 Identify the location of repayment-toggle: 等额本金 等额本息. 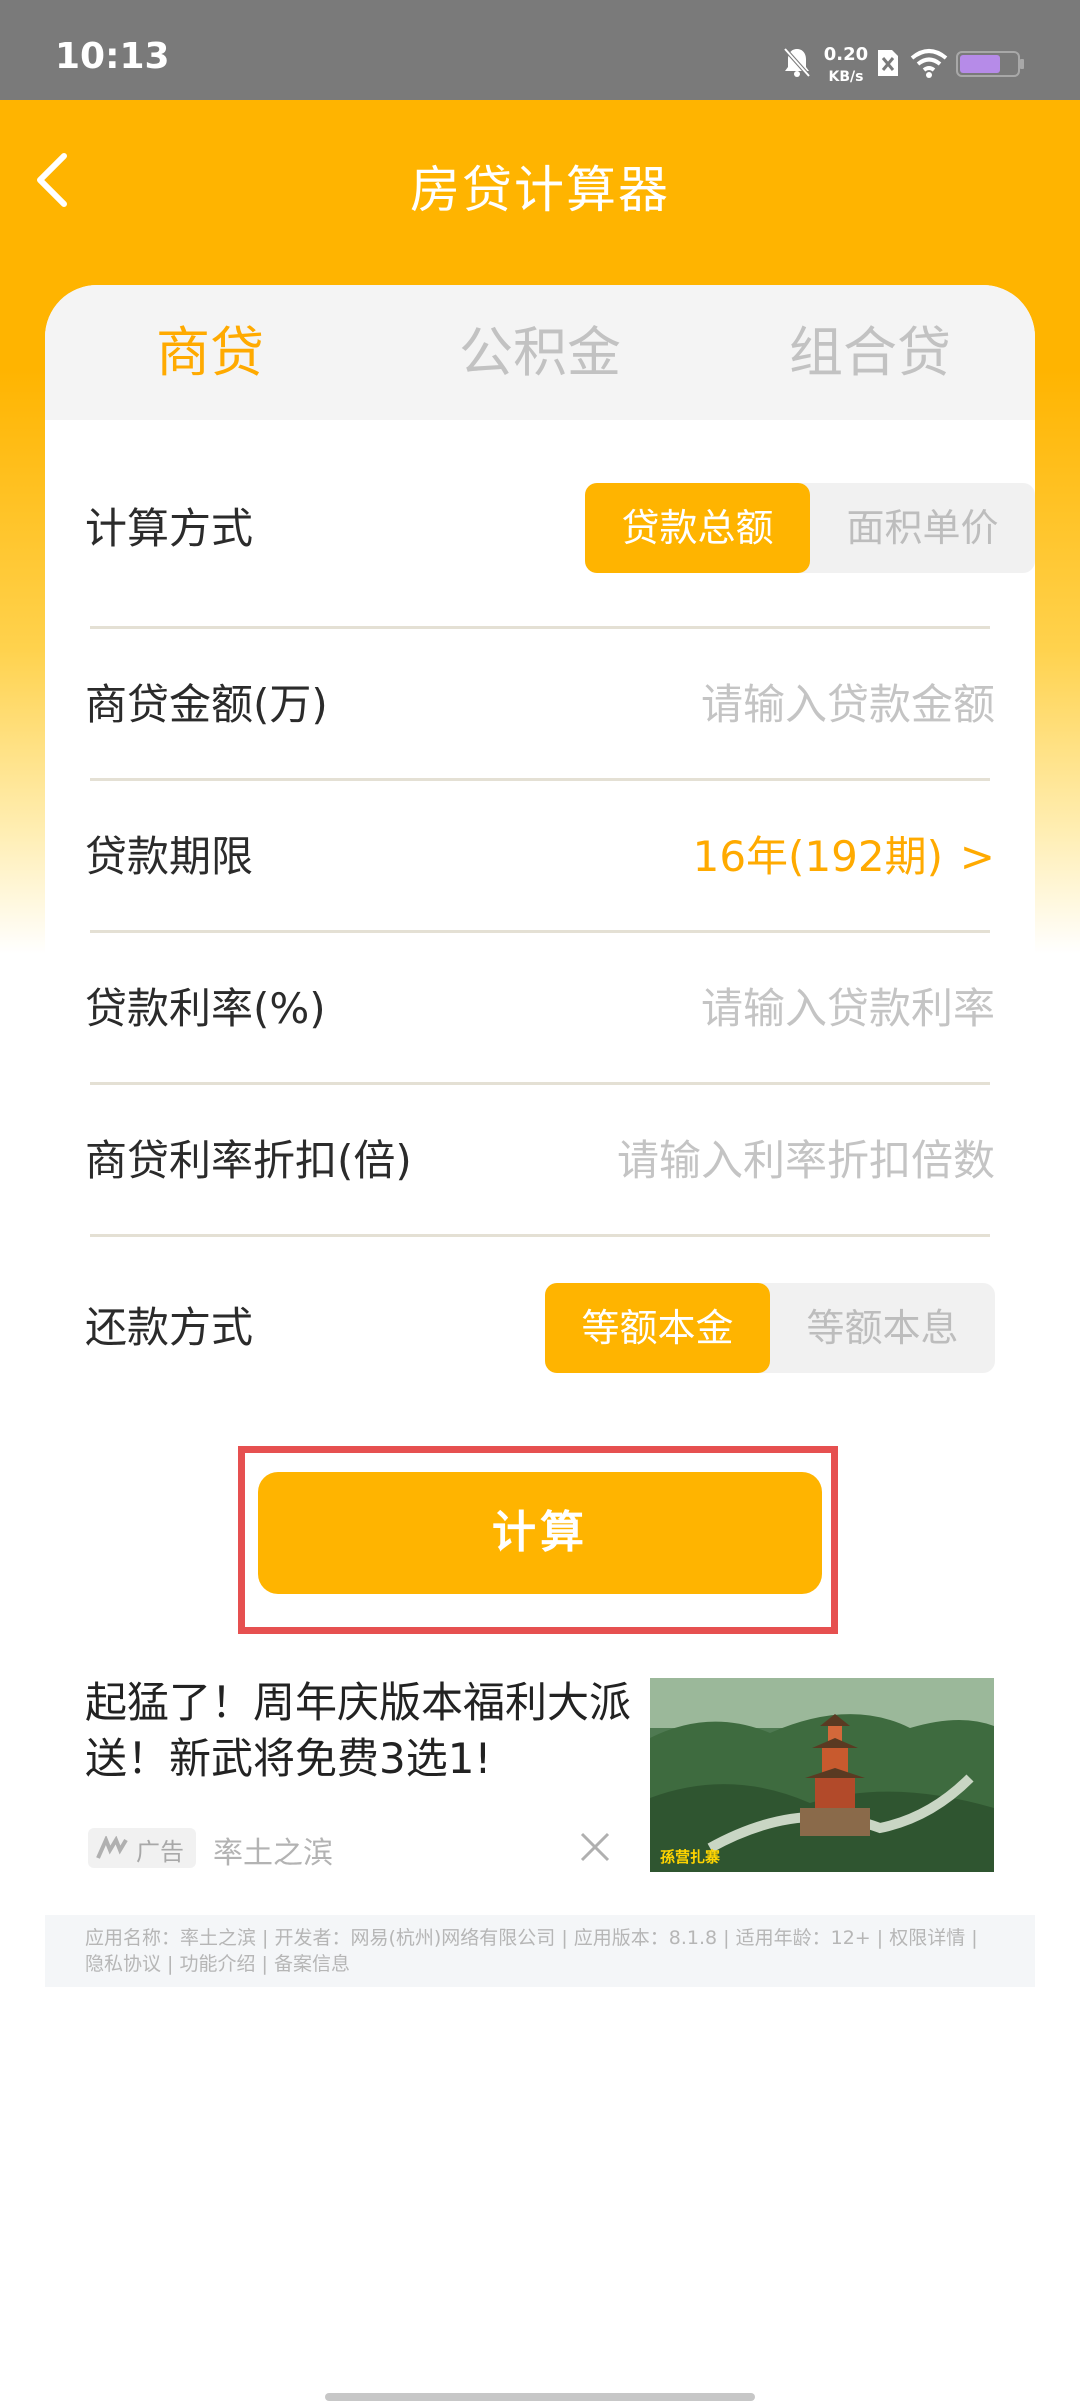
(770, 1328).